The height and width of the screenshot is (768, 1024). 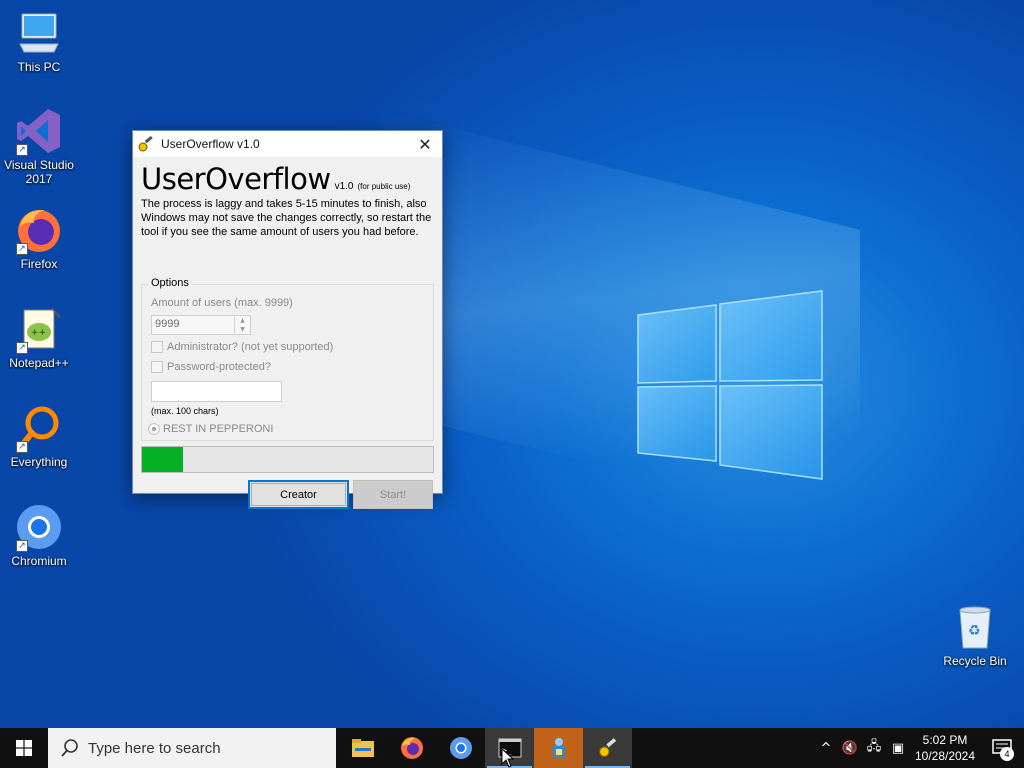 I want to click on amount-of-users-label: Amount of users (max. 9999), so click(x=222, y=303).